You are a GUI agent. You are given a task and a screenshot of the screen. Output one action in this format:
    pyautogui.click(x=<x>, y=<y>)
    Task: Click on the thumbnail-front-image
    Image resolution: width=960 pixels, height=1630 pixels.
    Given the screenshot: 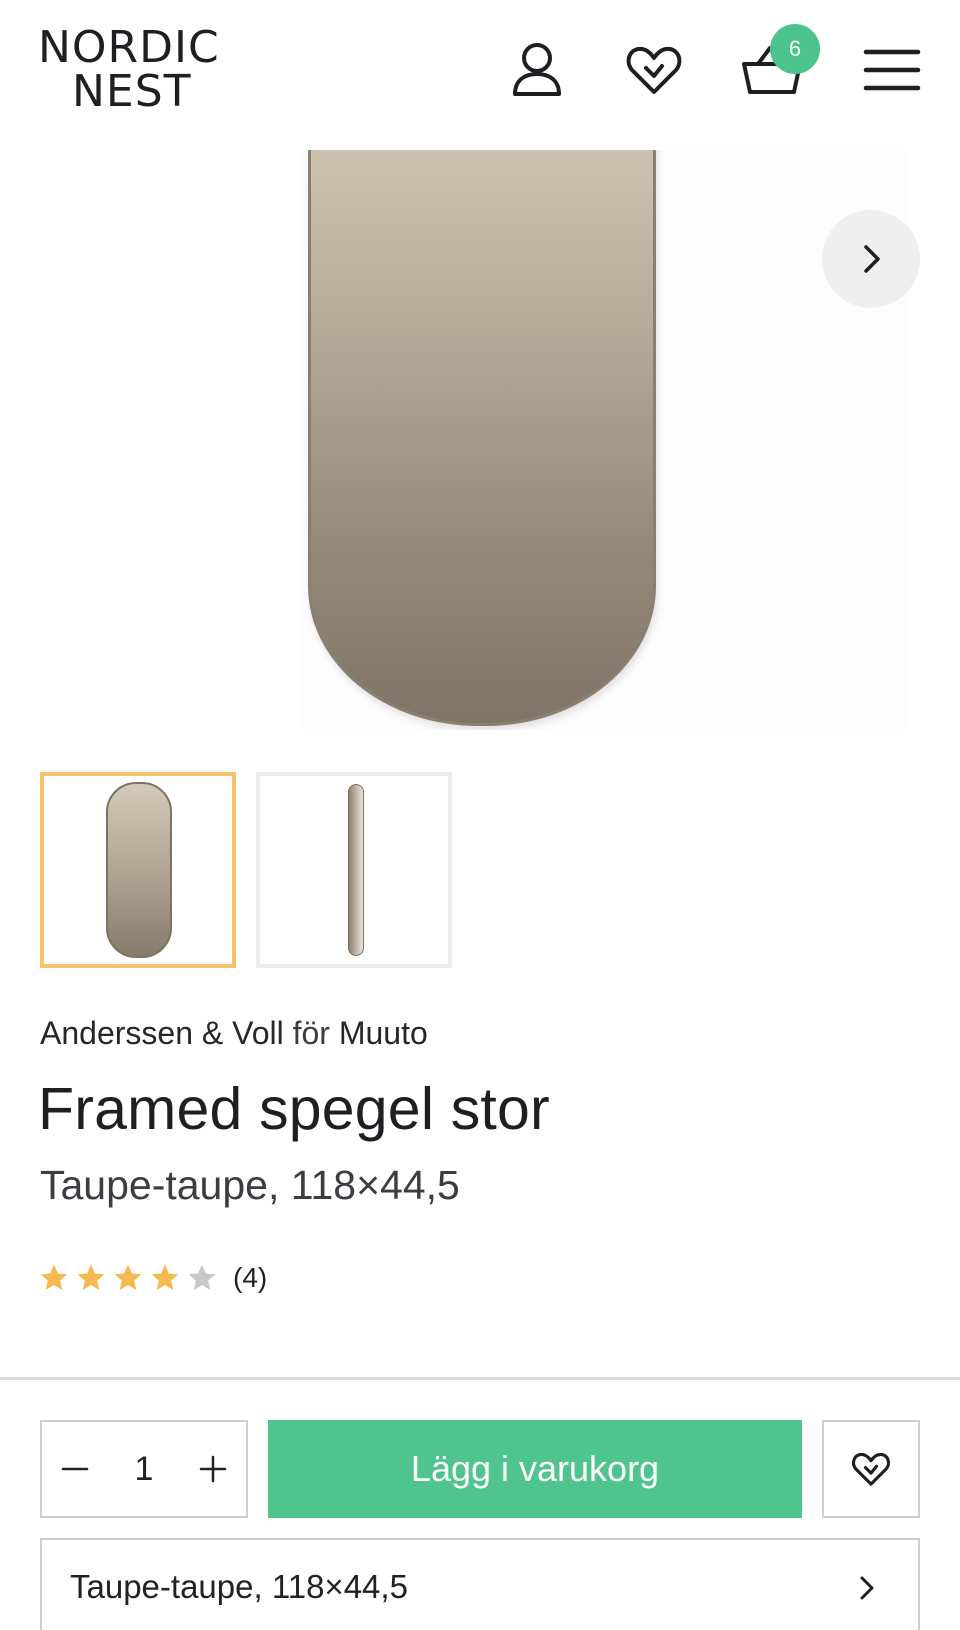 What is the action you would take?
    pyautogui.click(x=139, y=870)
    